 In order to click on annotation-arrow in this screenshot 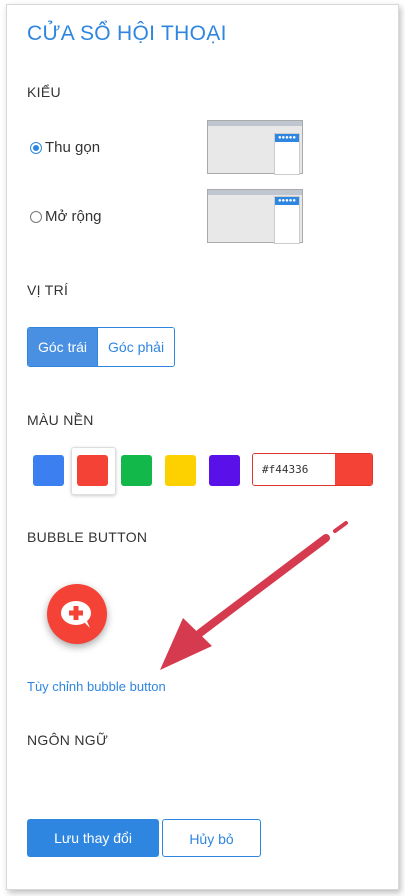, I will do `click(254, 595)`.